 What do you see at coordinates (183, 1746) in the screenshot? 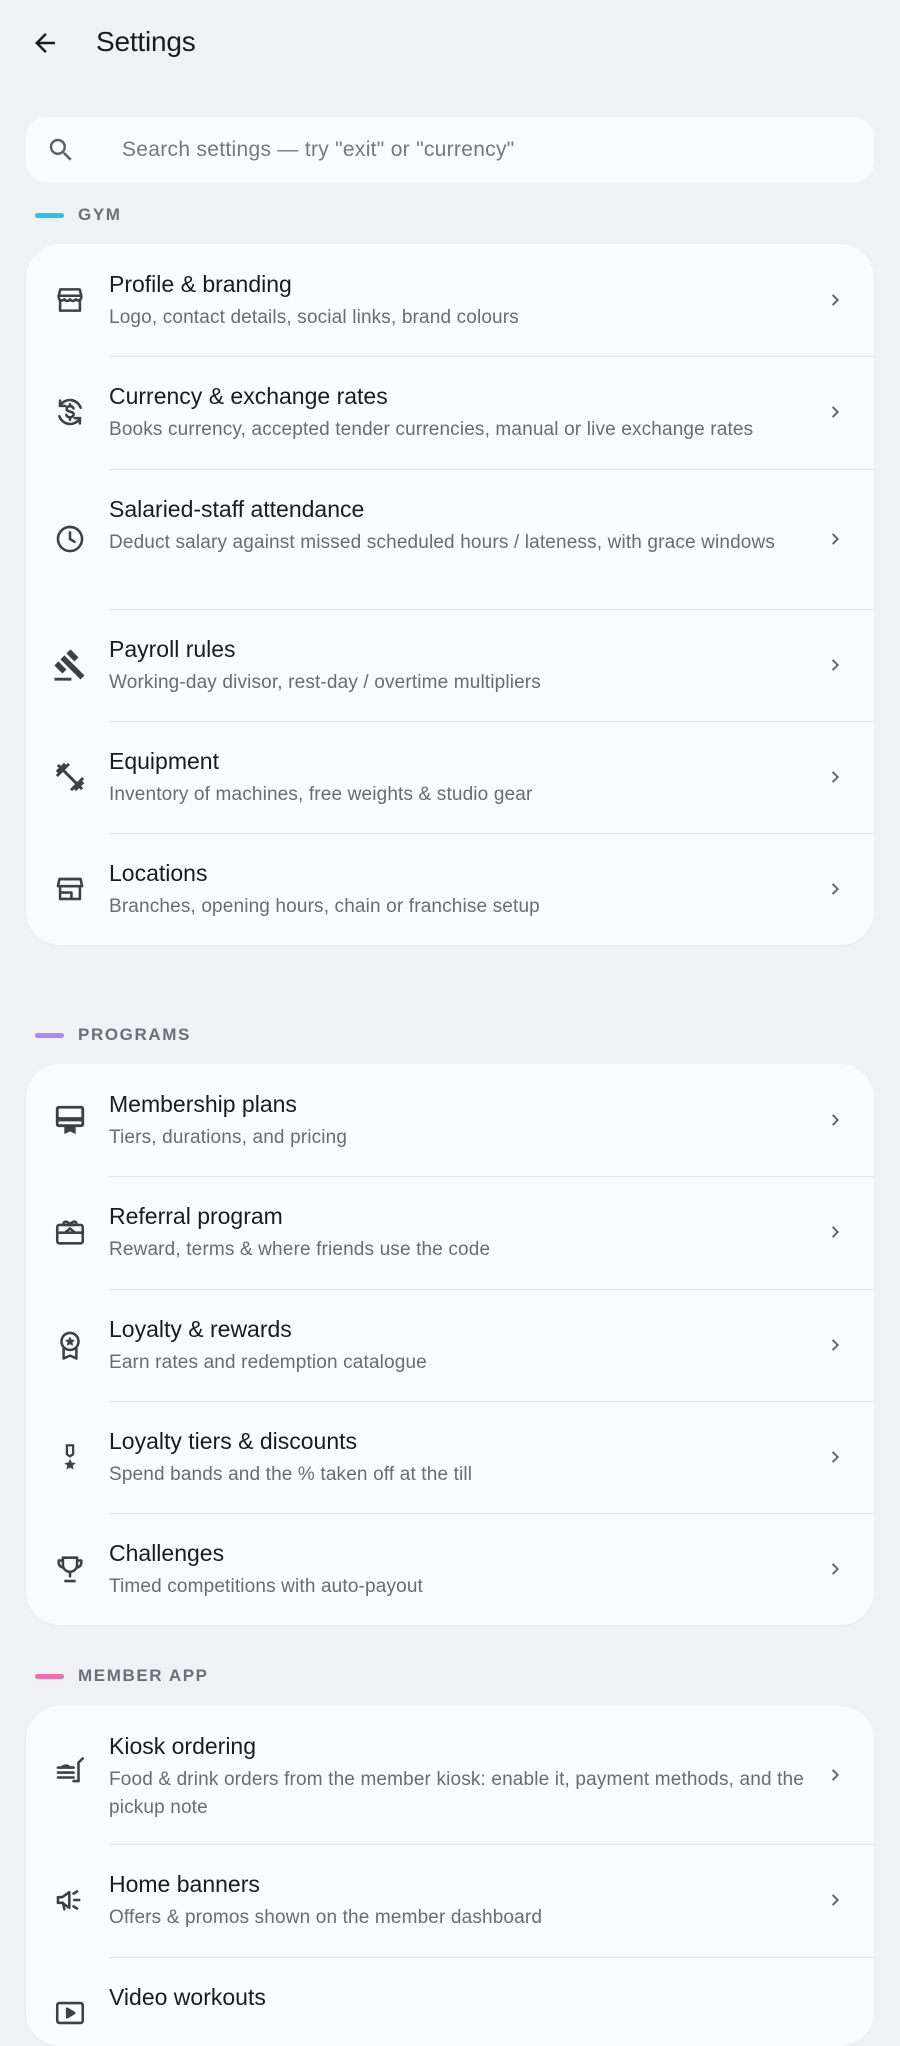
I see `row-title: Kiosk ordering` at bounding box center [183, 1746].